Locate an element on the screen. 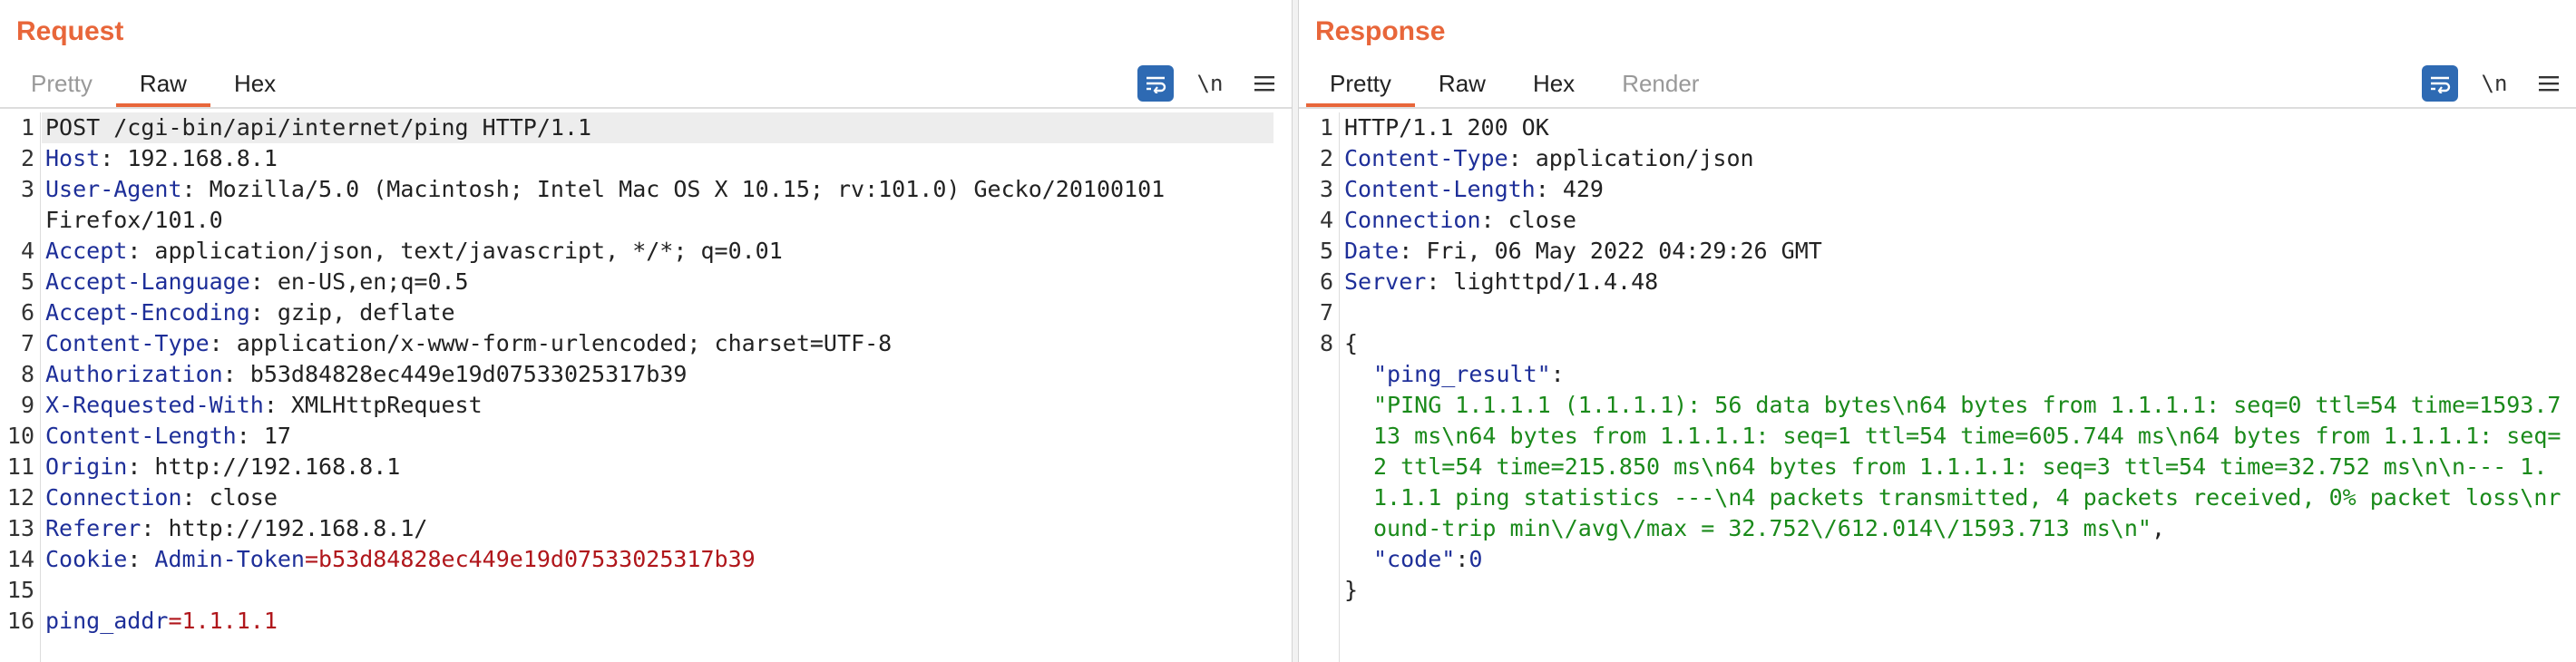 Image resolution: width=2576 pixels, height=662 pixels. header-value: : en-US,en;q=0.5 is located at coordinates (359, 281).